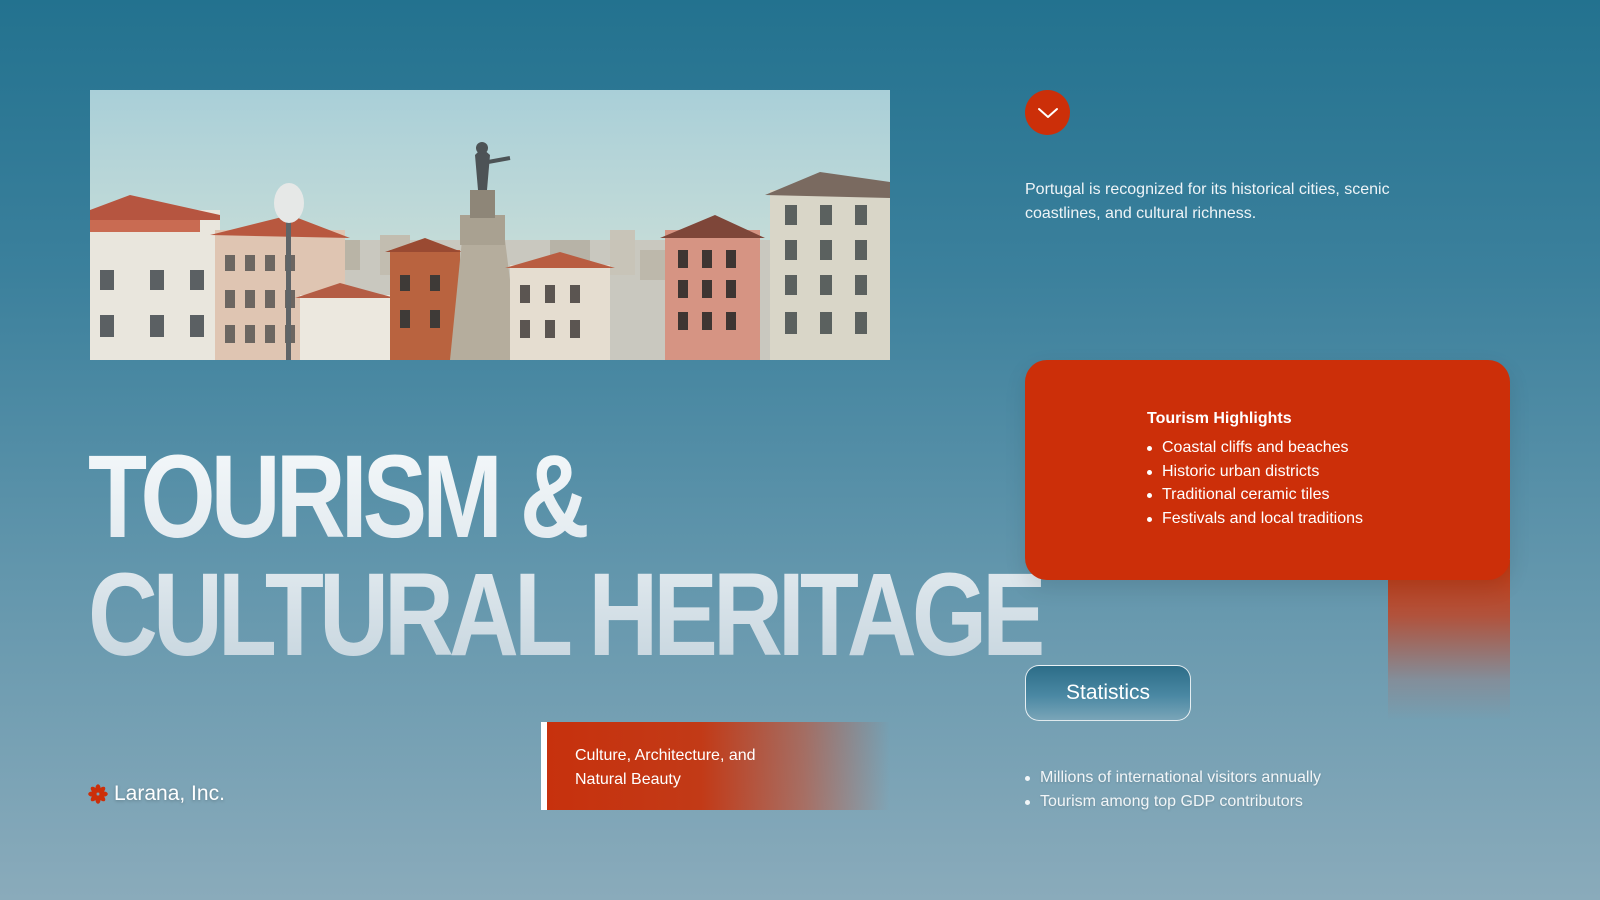  Describe the element at coordinates (665, 755) in the screenshot. I see `subtitle-line-1: Culture, Architecture, and` at that location.